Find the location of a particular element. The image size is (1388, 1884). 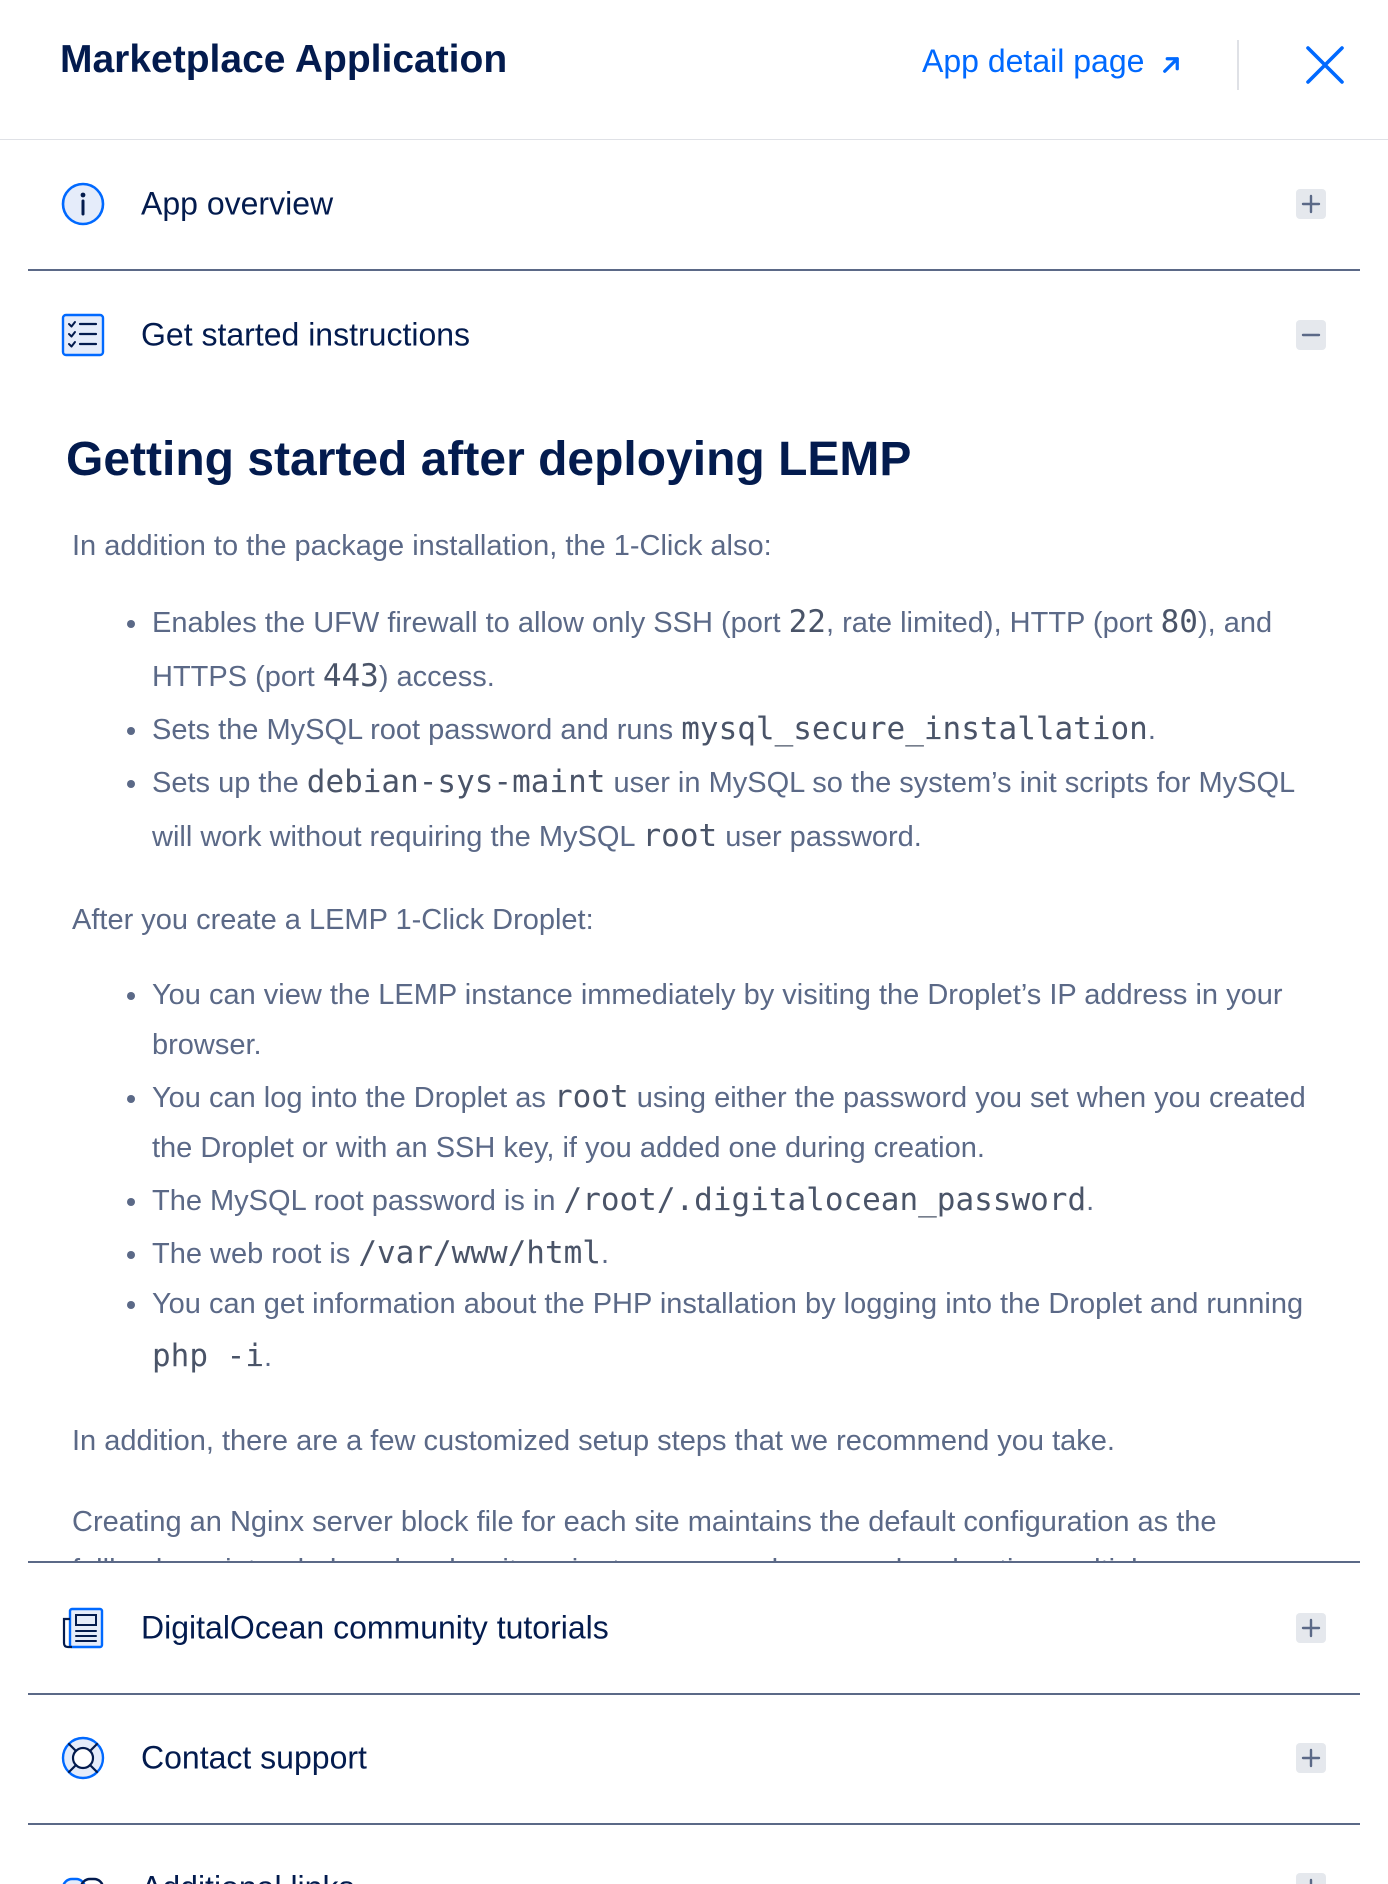

code: 80 is located at coordinates (1179, 622).